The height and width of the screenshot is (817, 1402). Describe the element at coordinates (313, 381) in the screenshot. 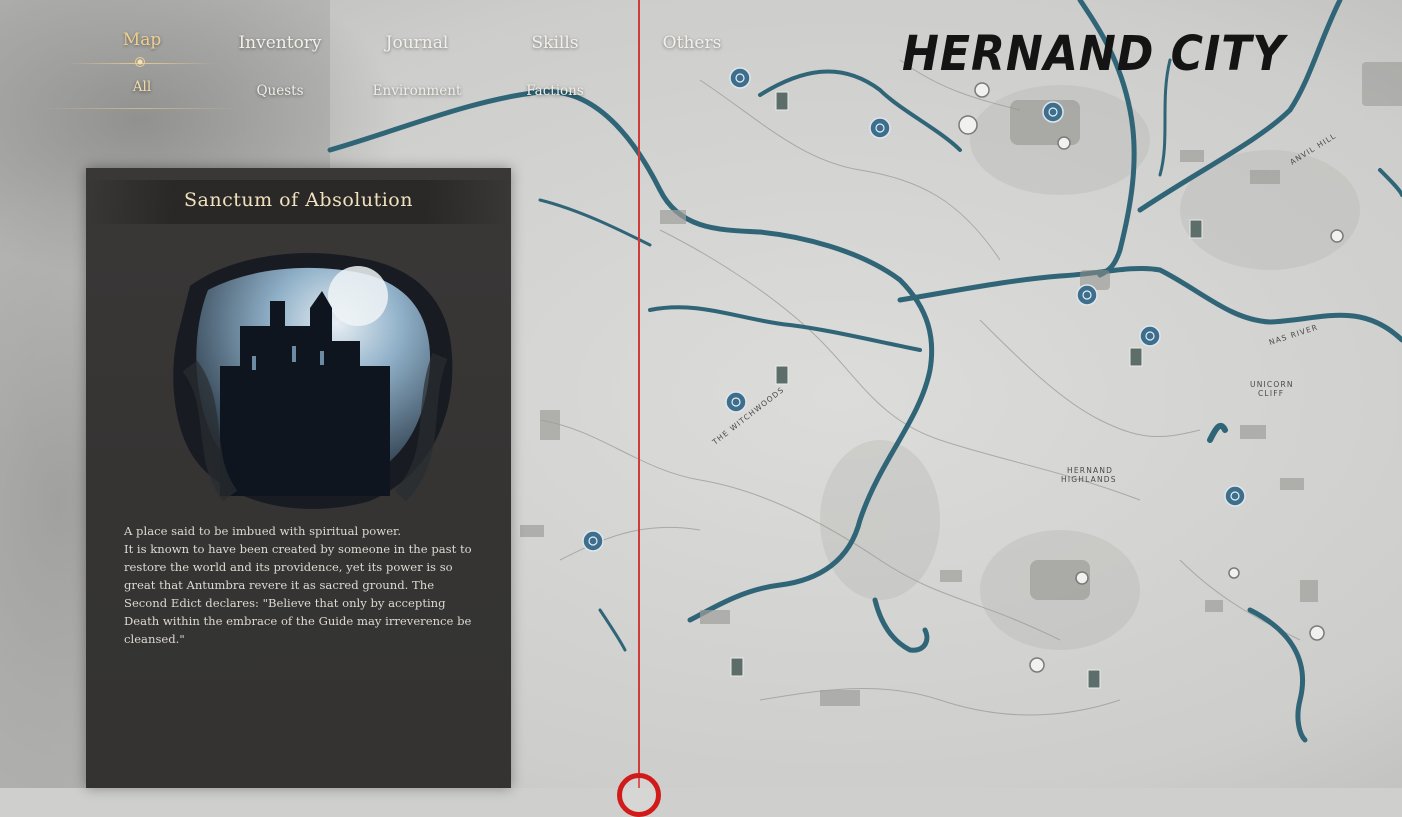

I see `location-illustration` at that location.